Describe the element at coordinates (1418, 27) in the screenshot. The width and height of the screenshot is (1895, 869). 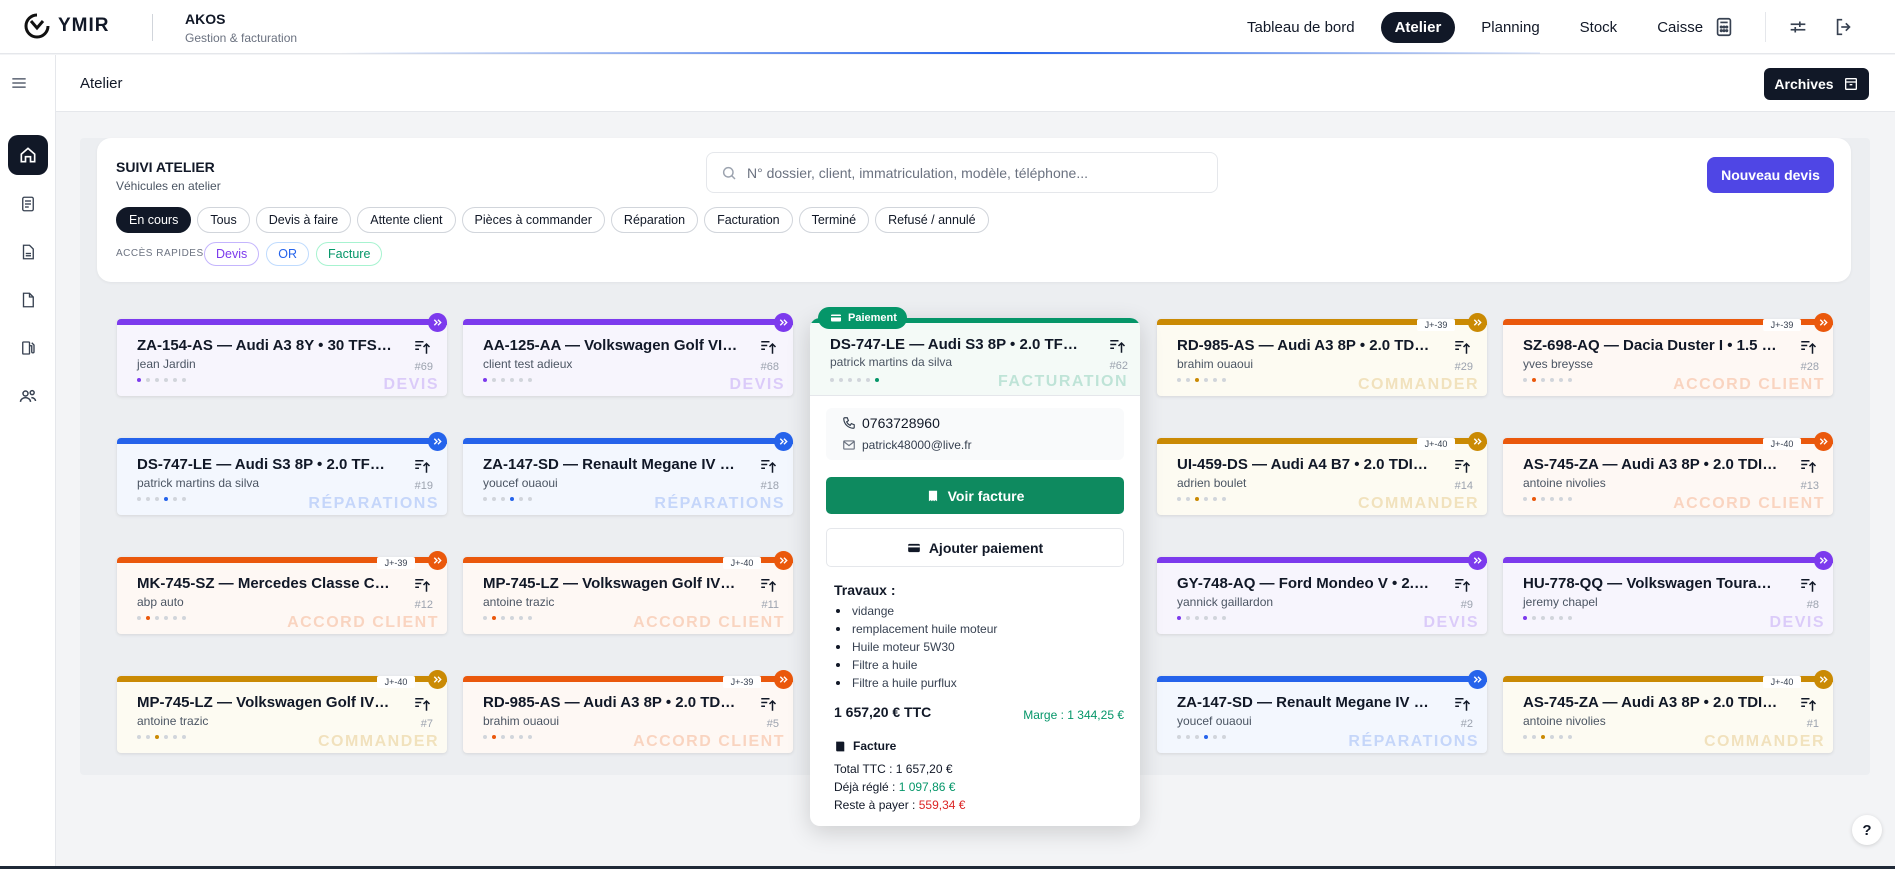
I see `nav-atelier: Atelier` at that location.